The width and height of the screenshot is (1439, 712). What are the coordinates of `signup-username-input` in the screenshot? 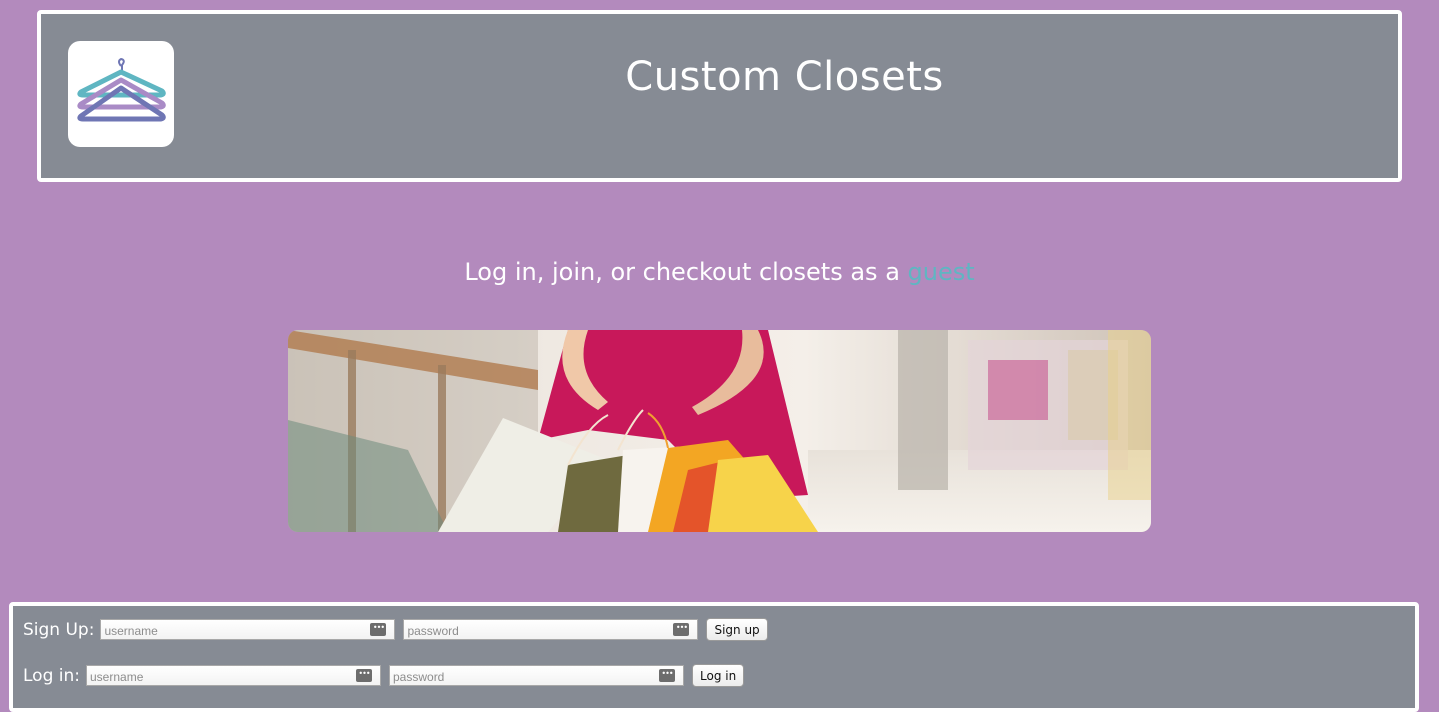 It's located at (248, 631).